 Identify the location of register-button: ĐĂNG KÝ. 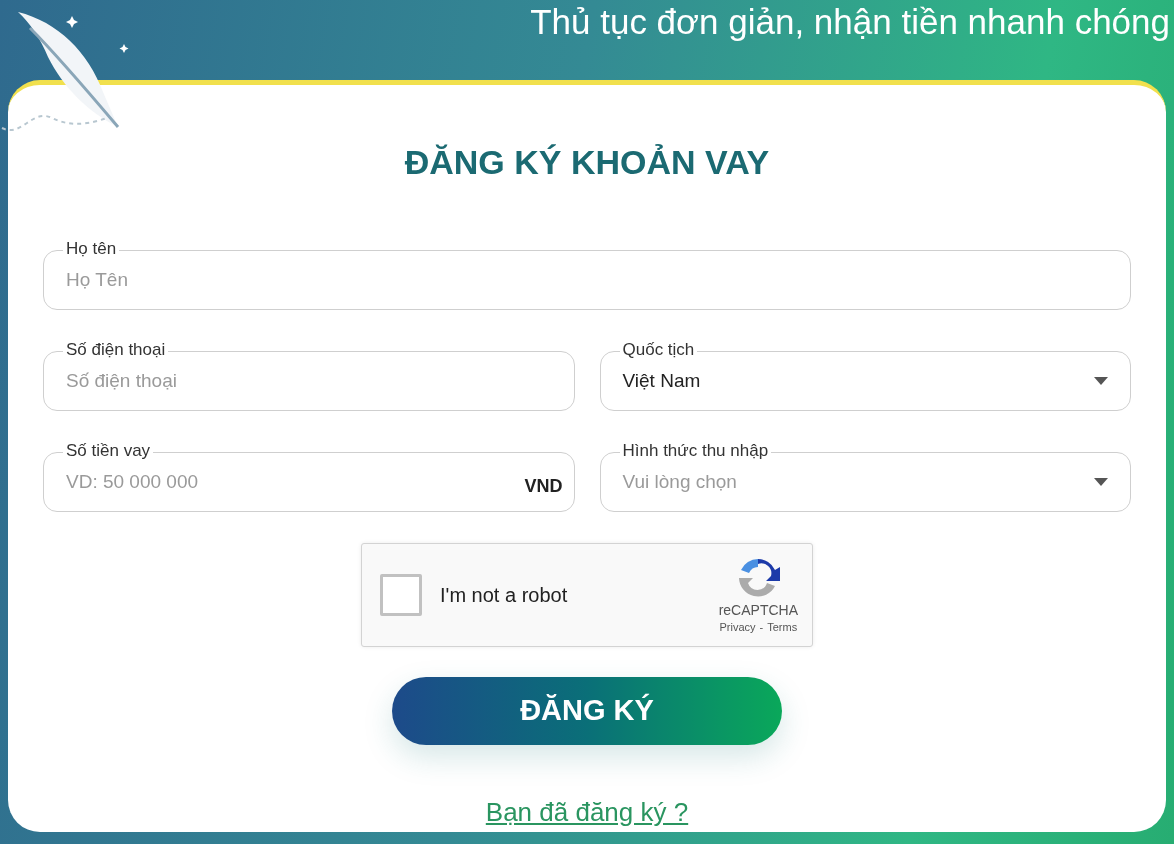
(587, 710).